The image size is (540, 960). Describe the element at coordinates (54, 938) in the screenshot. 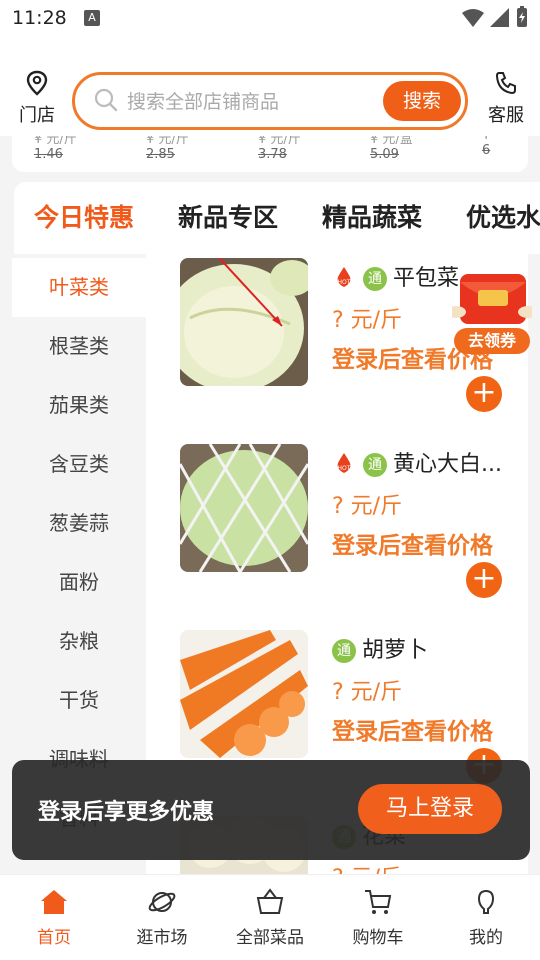

I see `nav-label: 首页` at that location.